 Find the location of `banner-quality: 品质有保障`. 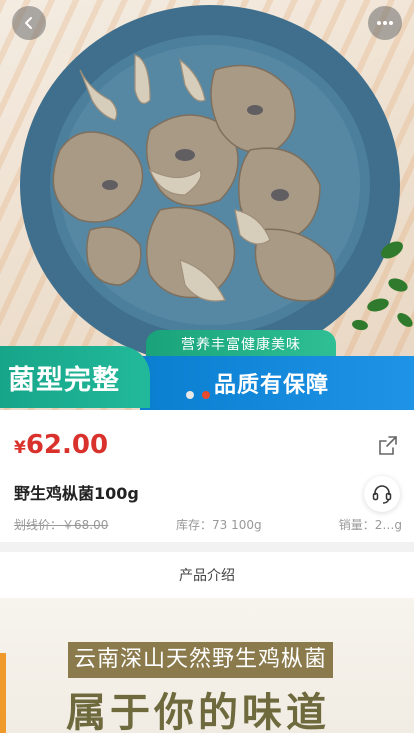

banner-quality: 品质有保障 is located at coordinates (277, 383).